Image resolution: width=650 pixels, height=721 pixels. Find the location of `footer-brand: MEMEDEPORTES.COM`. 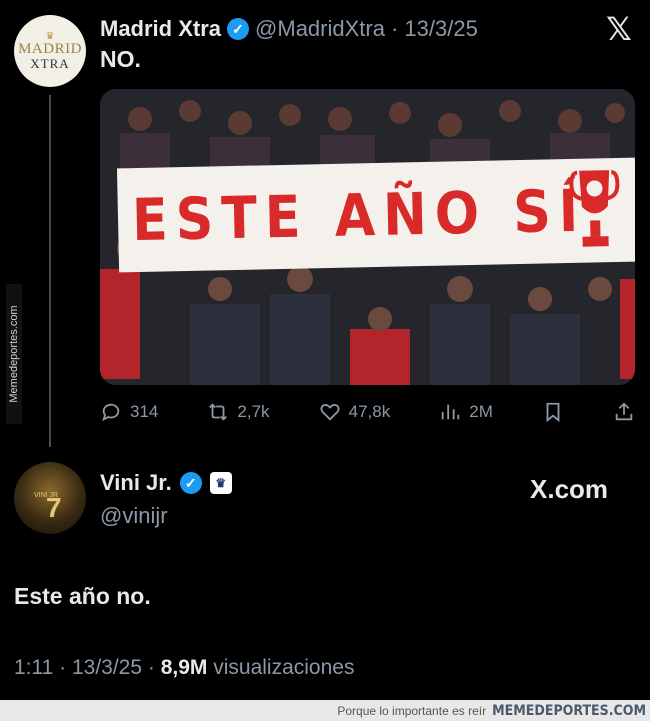

footer-brand: MEMEDEPORTES.COM is located at coordinates (569, 711).